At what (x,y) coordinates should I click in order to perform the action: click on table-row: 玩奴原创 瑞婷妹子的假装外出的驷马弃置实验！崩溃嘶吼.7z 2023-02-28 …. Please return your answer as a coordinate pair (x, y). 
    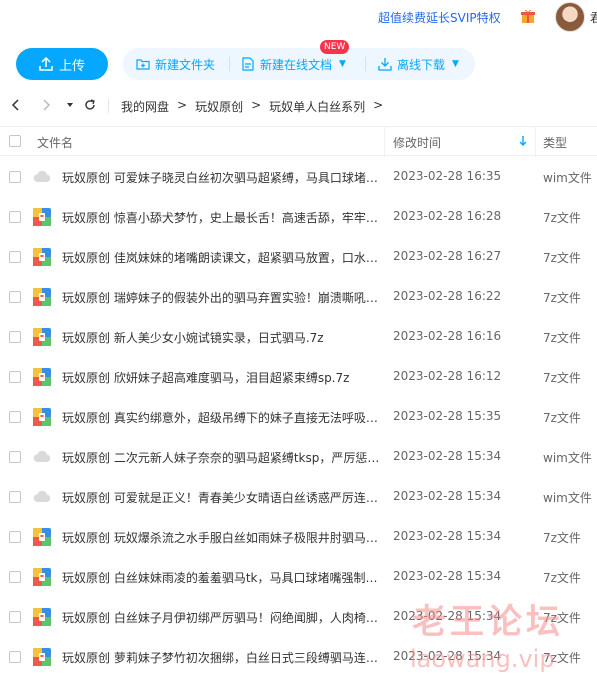
    Looking at the image, I should click on (298, 297).